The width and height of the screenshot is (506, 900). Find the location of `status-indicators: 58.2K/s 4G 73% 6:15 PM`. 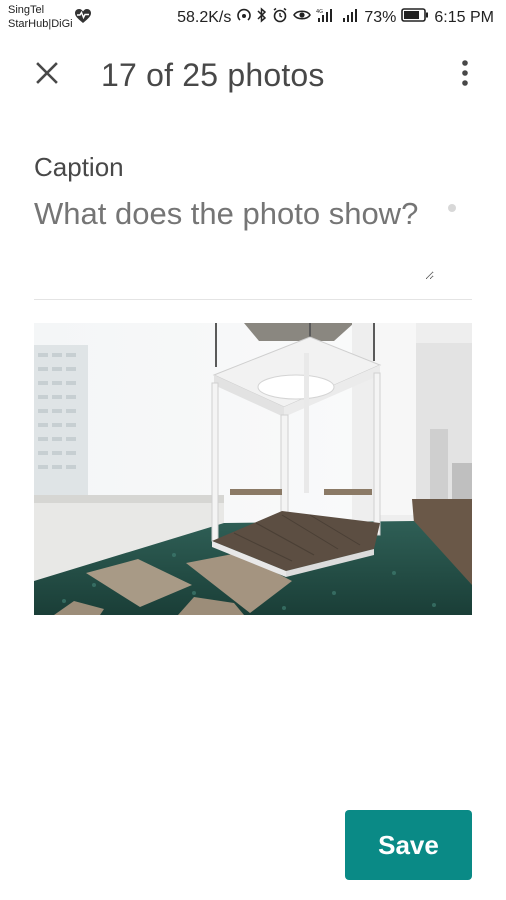

status-indicators: 58.2K/s 4G 73% 6:15 PM is located at coordinates (335, 17).